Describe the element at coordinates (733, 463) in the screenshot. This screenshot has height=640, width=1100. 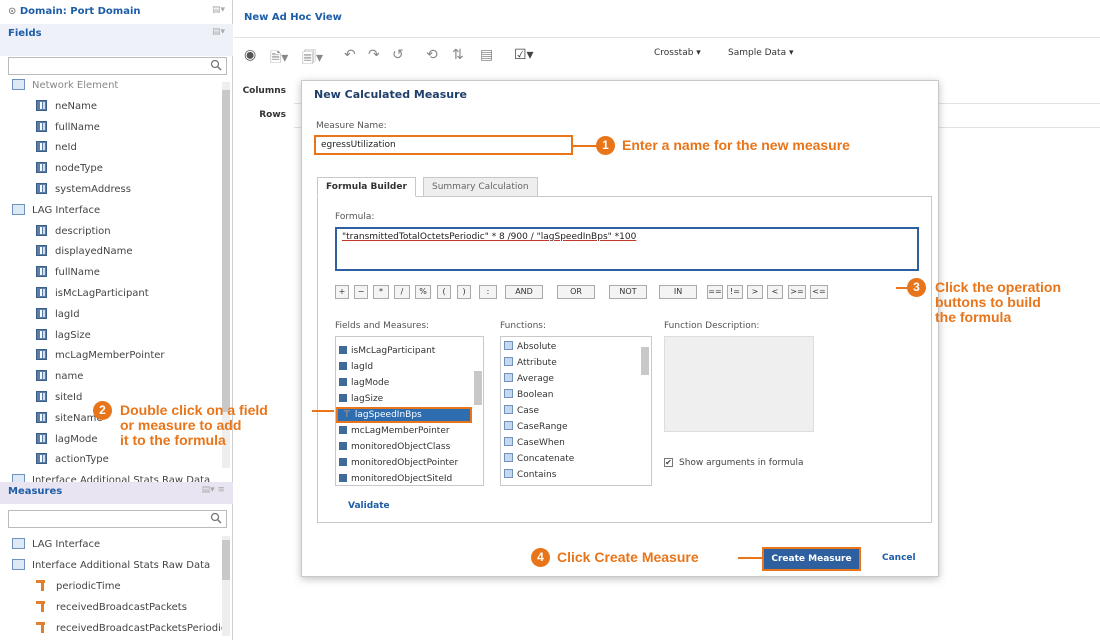
I see `show-arguments-row: ✔ Show arguments in formula` at that location.